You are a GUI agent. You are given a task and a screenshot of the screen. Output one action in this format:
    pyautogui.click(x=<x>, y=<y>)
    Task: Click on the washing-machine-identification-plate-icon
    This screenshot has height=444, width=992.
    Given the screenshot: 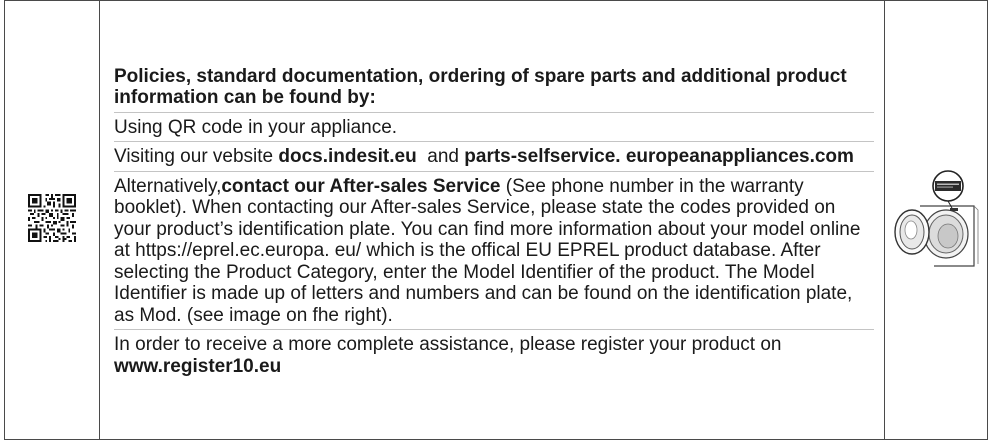 What is the action you would take?
    pyautogui.click(x=936, y=218)
    